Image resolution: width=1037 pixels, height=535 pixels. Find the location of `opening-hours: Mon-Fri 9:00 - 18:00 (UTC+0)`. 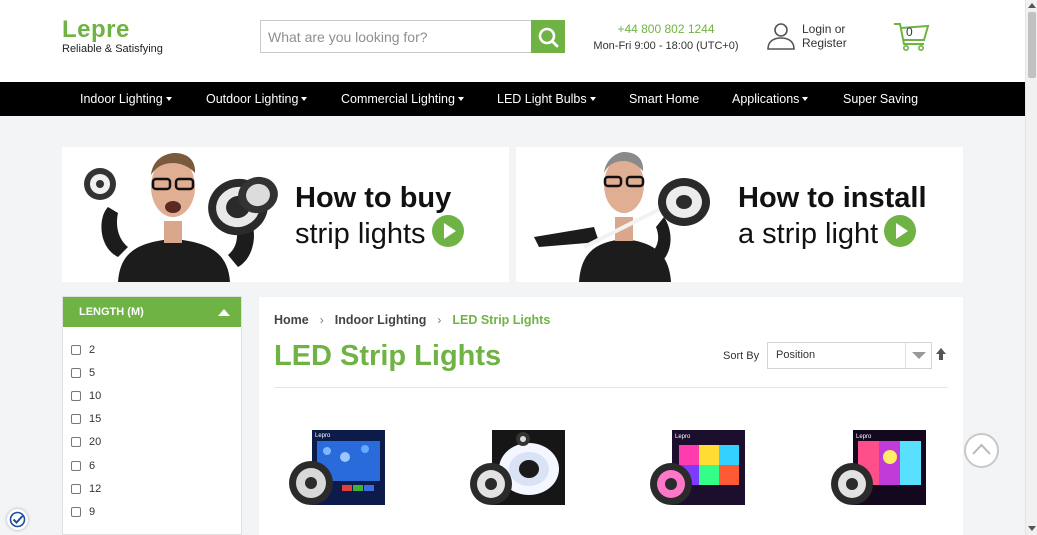

opening-hours: Mon-Fri 9:00 - 18:00 (UTC+0) is located at coordinates (666, 46).